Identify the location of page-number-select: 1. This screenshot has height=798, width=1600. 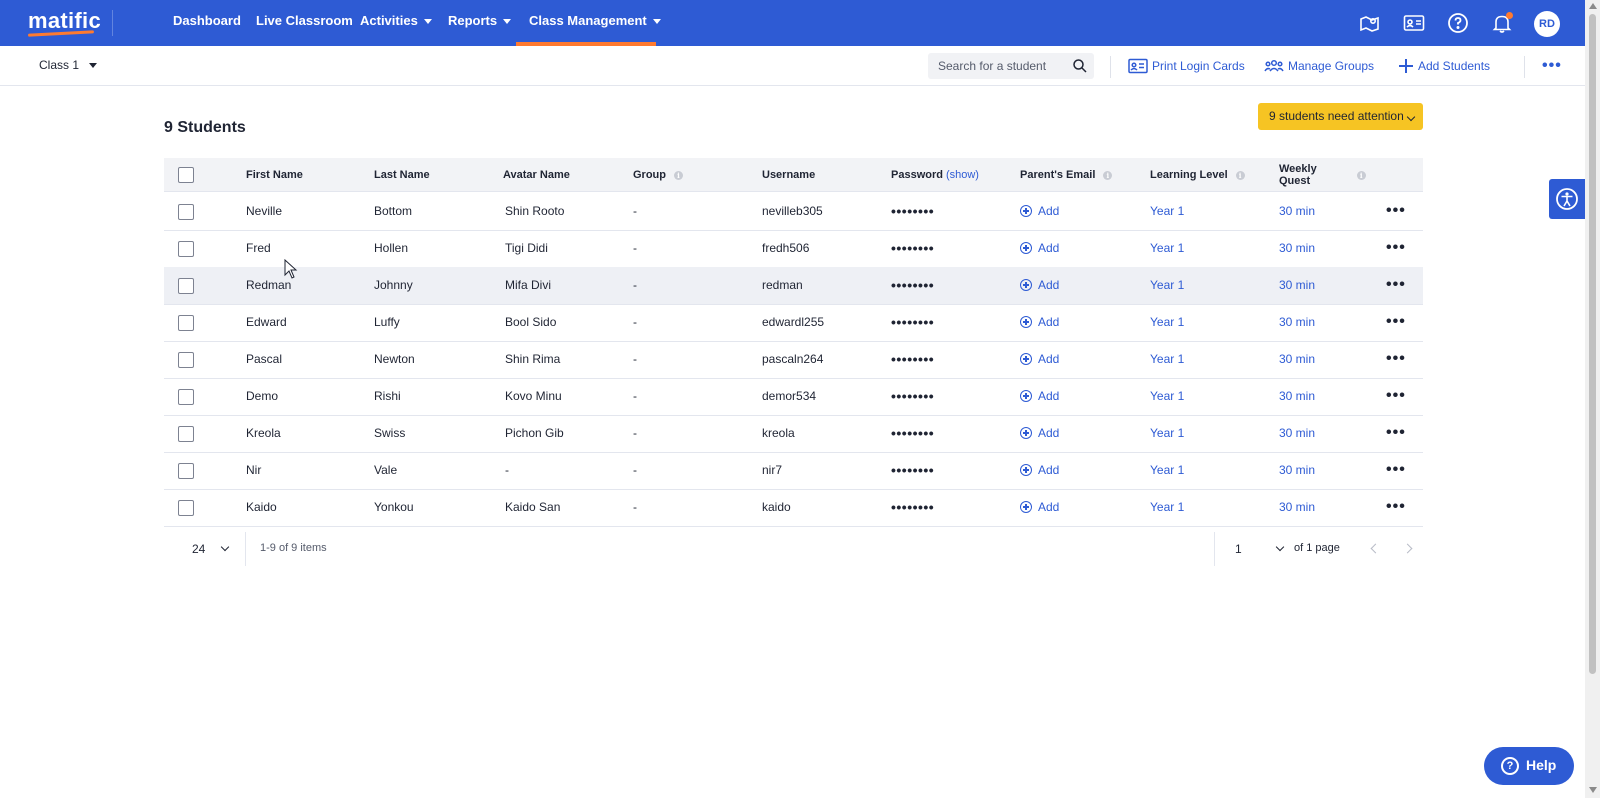
(1256, 549).